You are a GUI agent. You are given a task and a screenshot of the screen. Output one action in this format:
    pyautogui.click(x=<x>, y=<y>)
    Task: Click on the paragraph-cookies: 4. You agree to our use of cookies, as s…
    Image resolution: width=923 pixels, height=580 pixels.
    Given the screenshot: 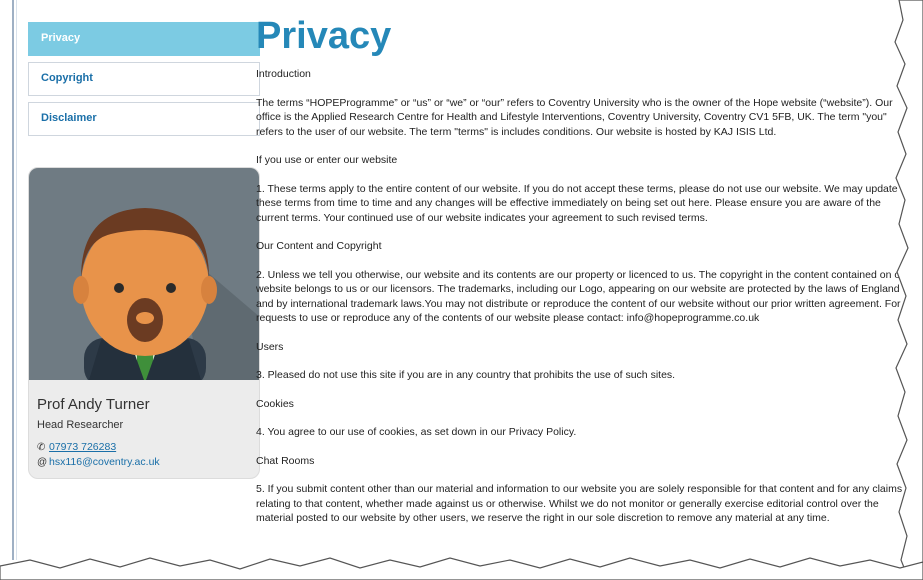 What is the action you would take?
    pyautogui.click(x=416, y=432)
    